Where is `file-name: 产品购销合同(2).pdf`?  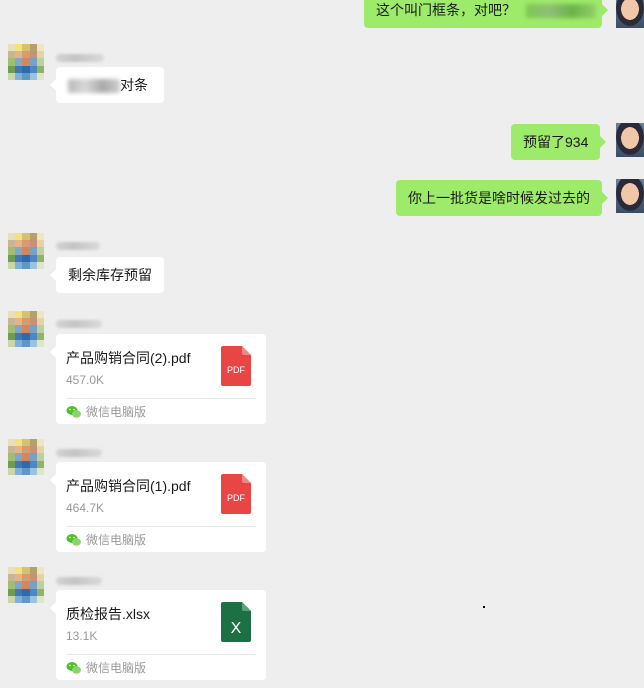
file-name: 产品购销合同(2).pdf is located at coordinates (128, 358).